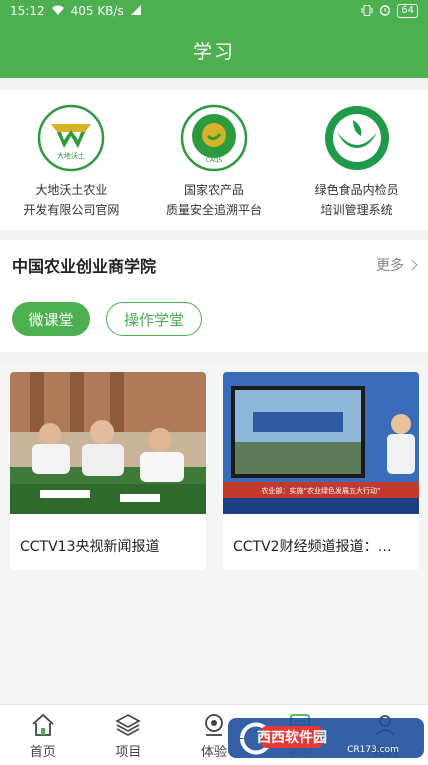 The height and width of the screenshot is (765, 428). Describe the element at coordinates (214, 11) in the screenshot. I see `status-bar: 15:12 405 KB/s 64` at that location.